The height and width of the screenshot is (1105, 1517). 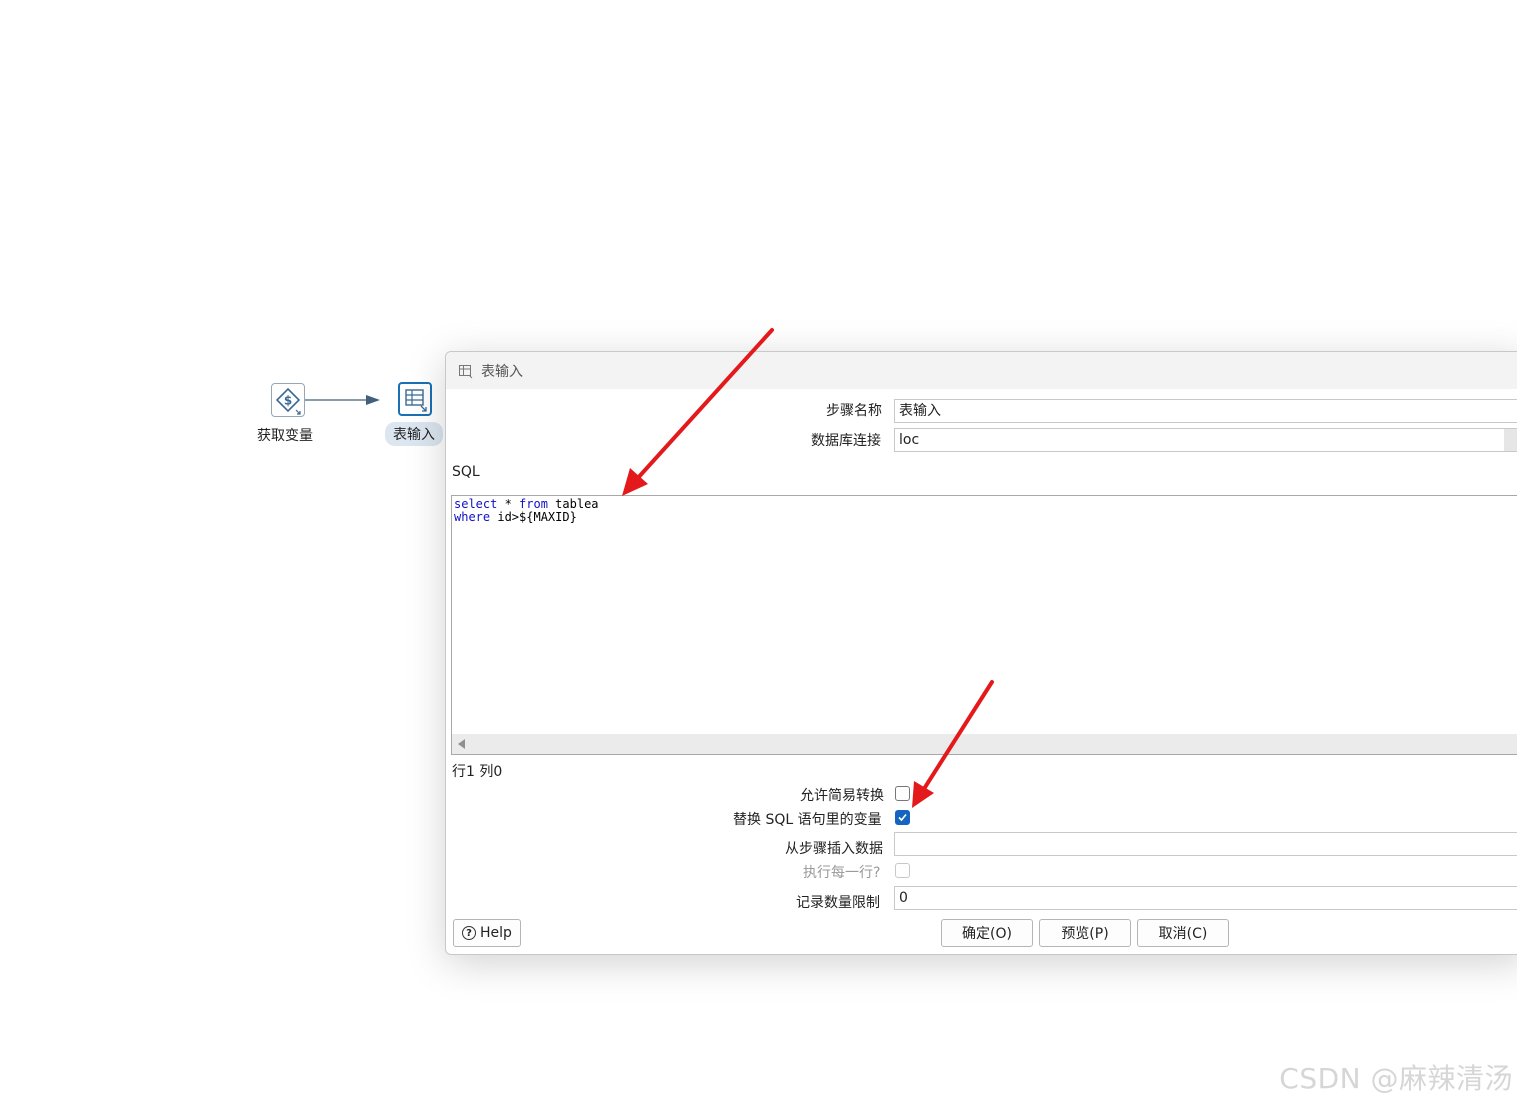 I want to click on annotation-arrows, so click(x=808, y=568).